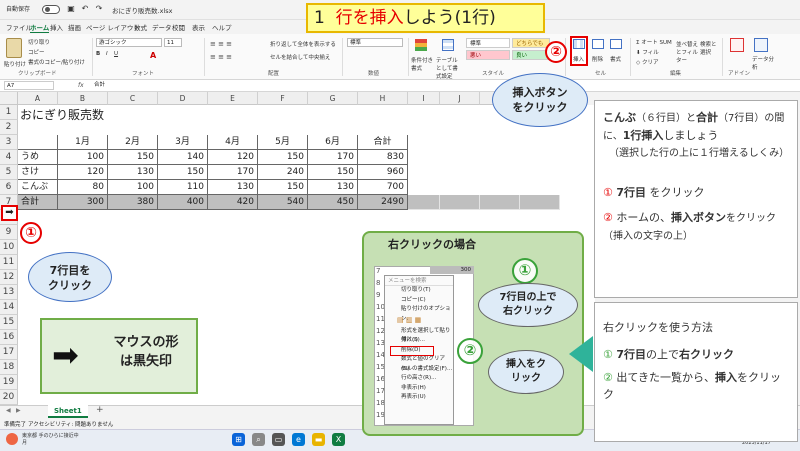 This screenshot has height=451, width=800. What do you see at coordinates (8, 410) in the screenshot?
I see `tab-scroll-left-icon: ◀` at bounding box center [8, 410].